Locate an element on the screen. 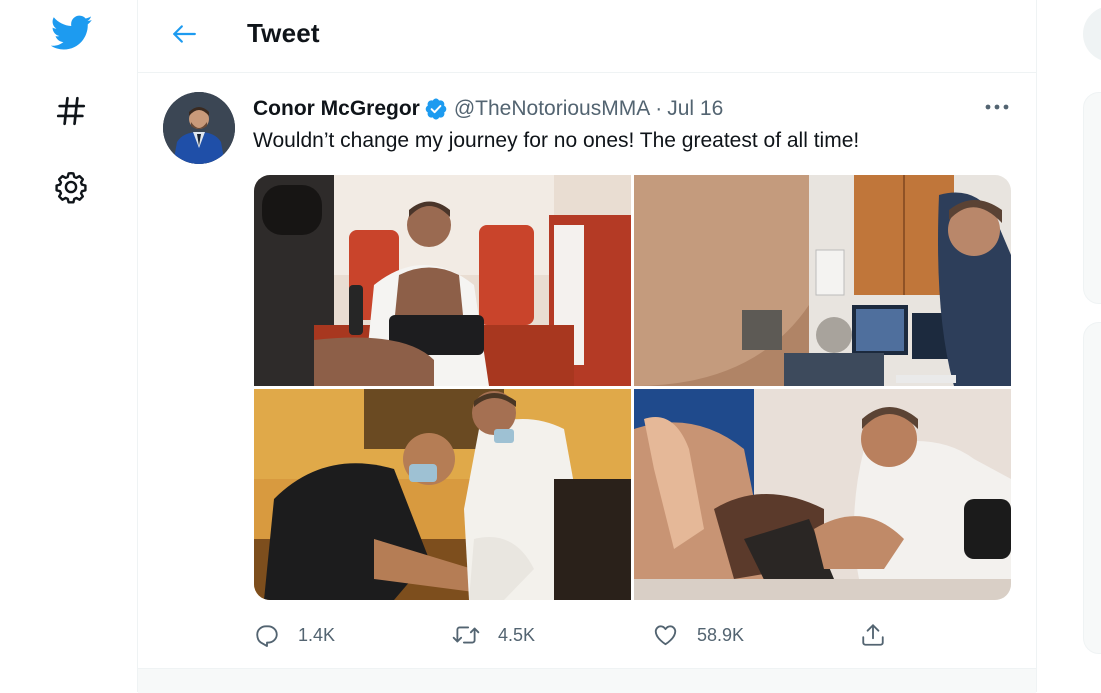  timeline-divider is located at coordinates (587, 680).